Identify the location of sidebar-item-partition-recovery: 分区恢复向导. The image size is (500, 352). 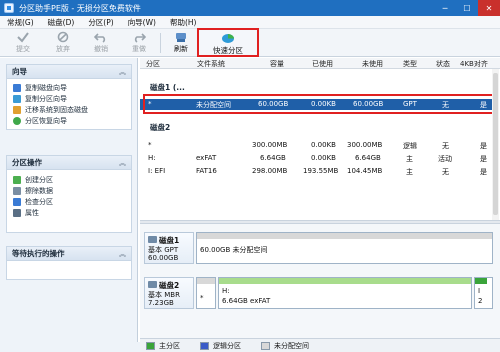
(69, 120).